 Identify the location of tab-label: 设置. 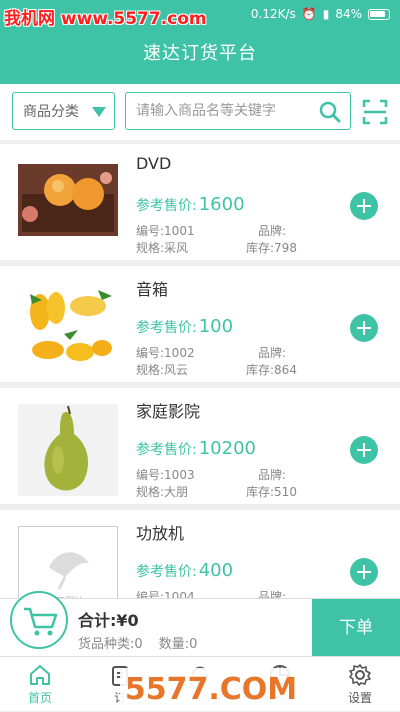
(359, 698).